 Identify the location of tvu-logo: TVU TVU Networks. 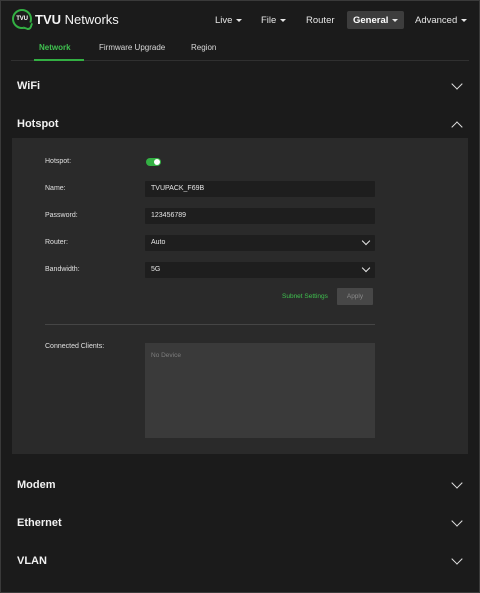
(65, 19).